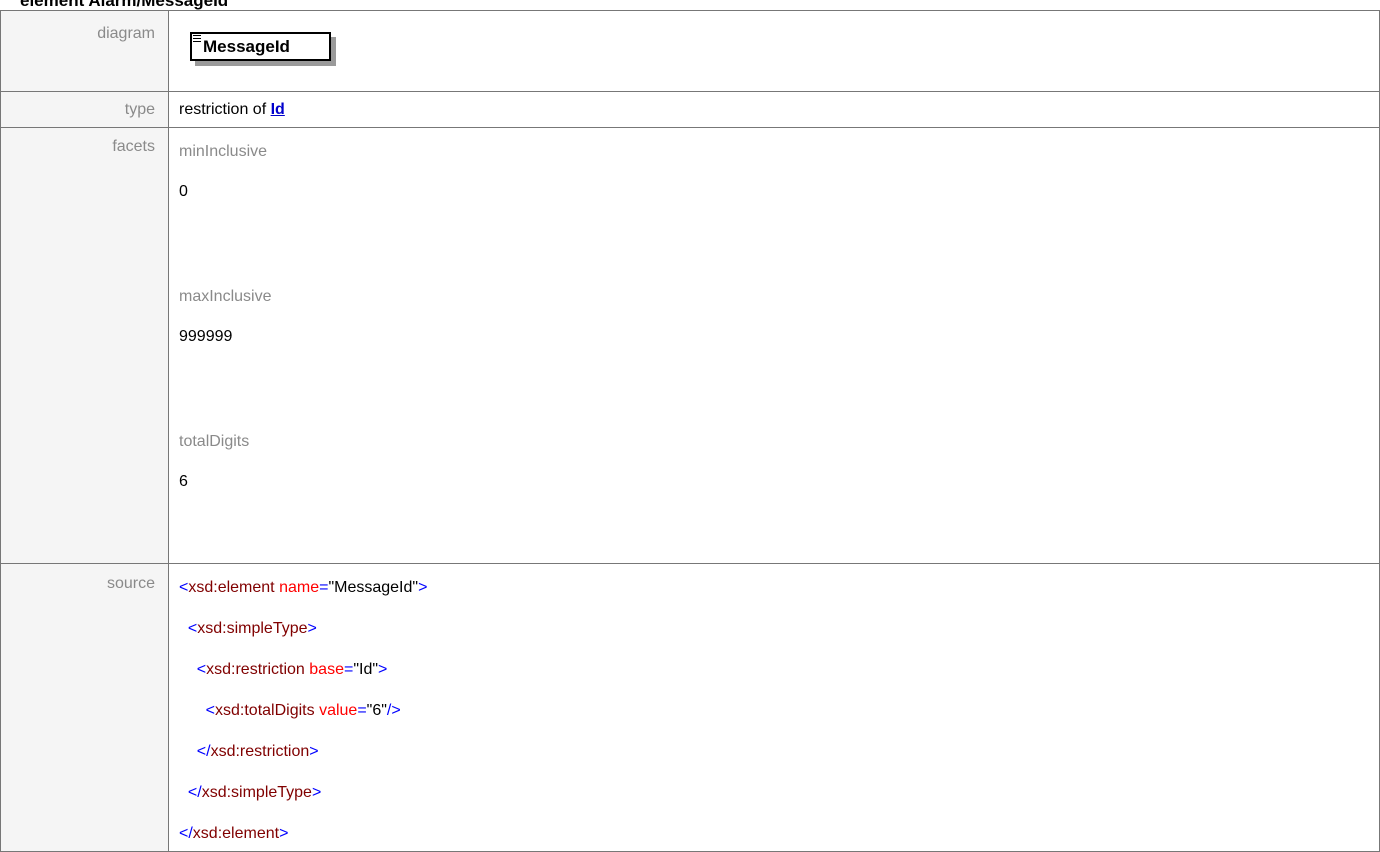 The height and width of the screenshot is (852, 1380). What do you see at coordinates (214, 441) in the screenshot?
I see `facet-name: totalDigits` at bounding box center [214, 441].